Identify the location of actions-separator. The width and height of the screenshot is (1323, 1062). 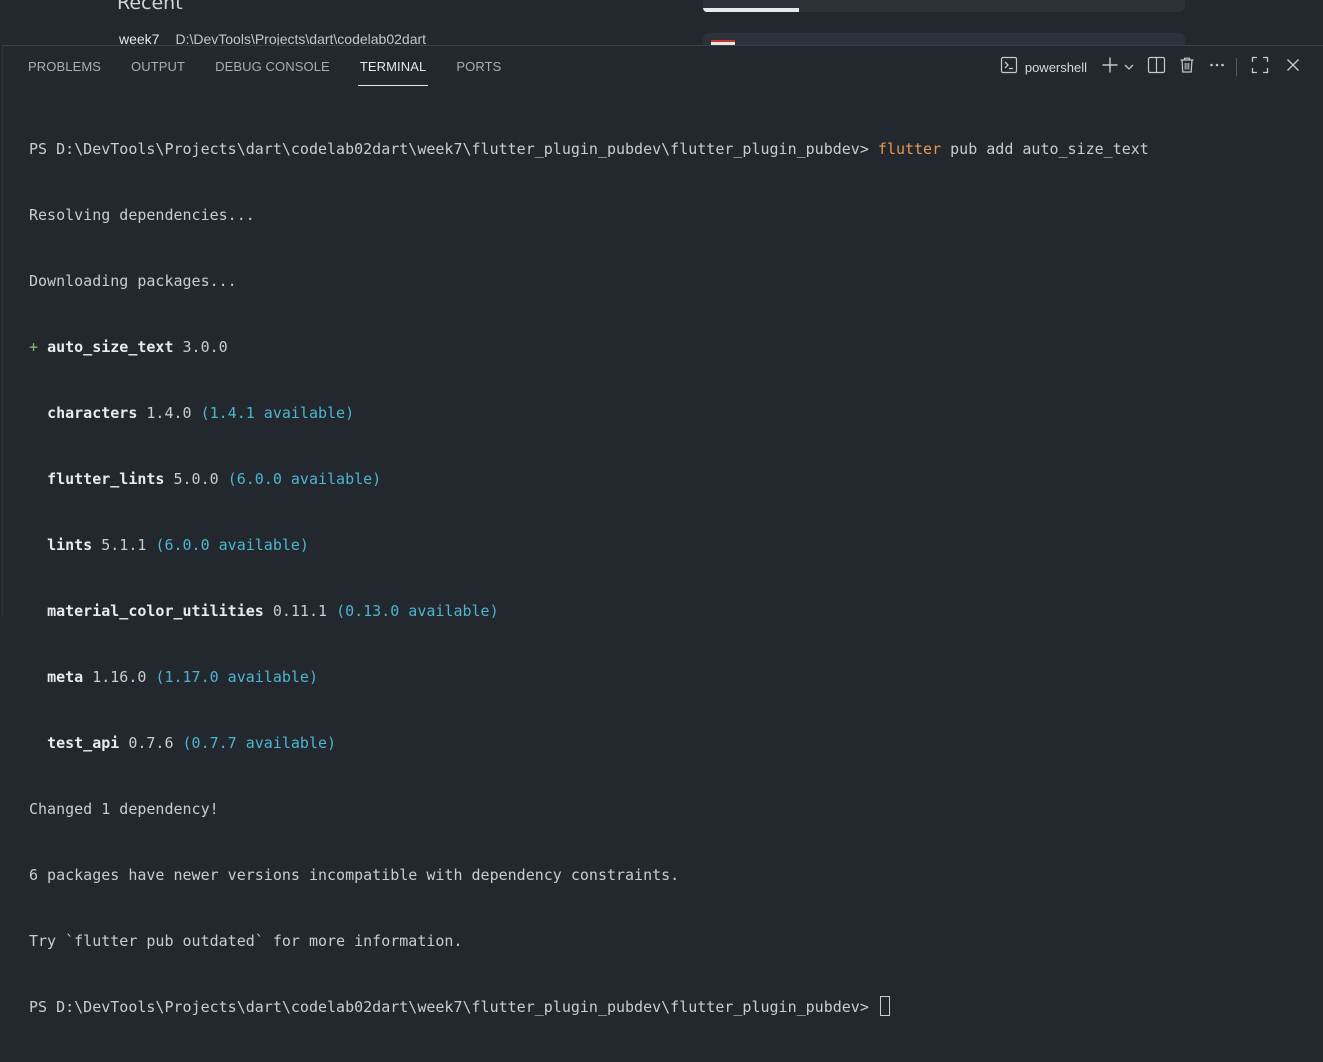
(1236, 67).